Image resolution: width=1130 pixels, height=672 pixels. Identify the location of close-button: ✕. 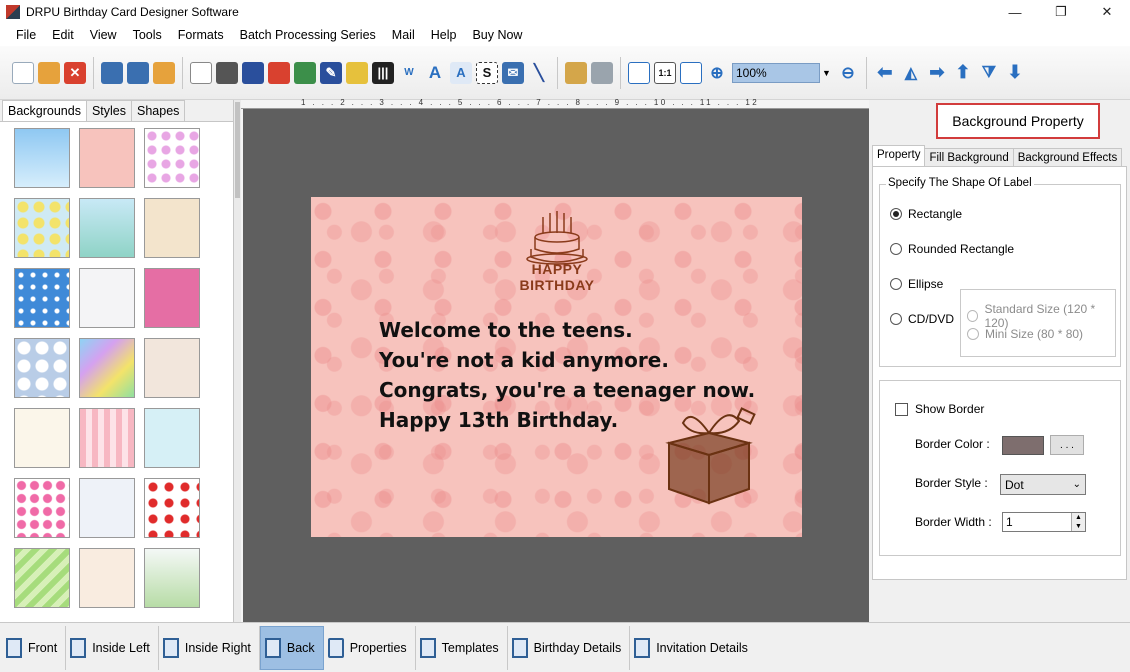
(1107, 12).